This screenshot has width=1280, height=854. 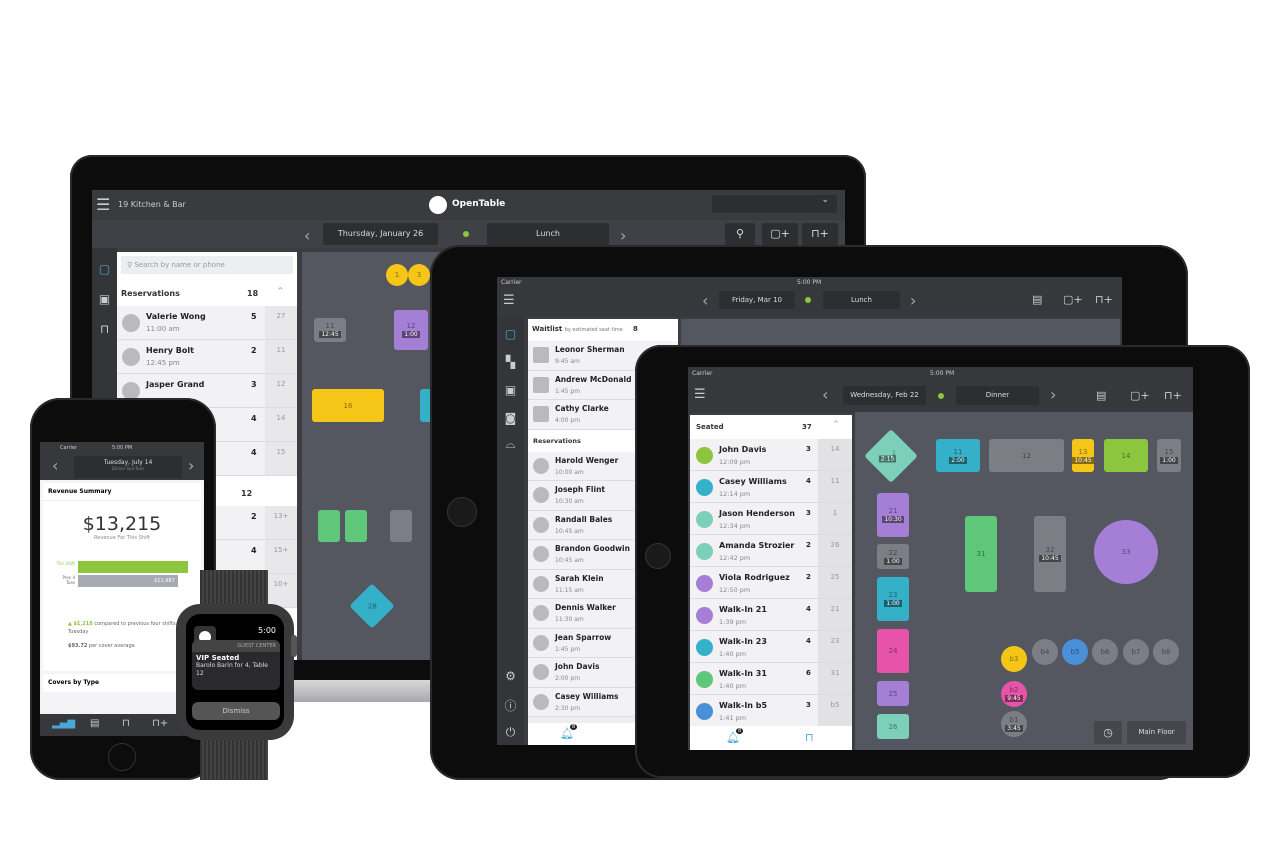 What do you see at coordinates (510, 676) in the screenshot?
I see `gear-icon: ⚙` at bounding box center [510, 676].